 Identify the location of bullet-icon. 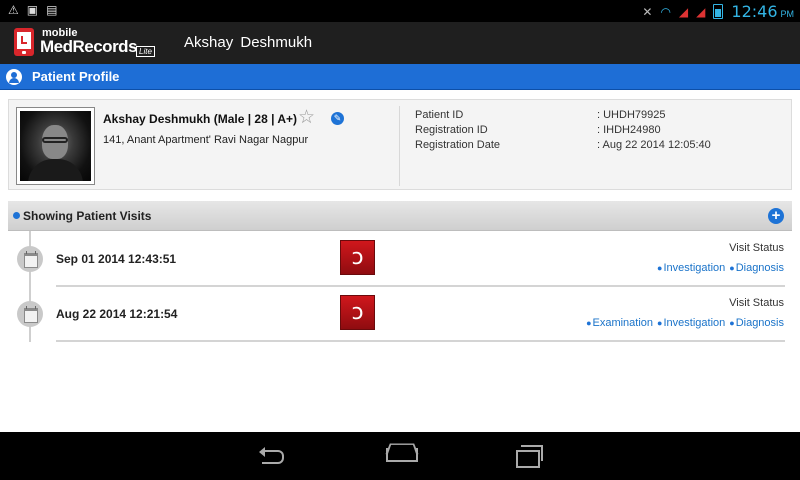
(16, 215).